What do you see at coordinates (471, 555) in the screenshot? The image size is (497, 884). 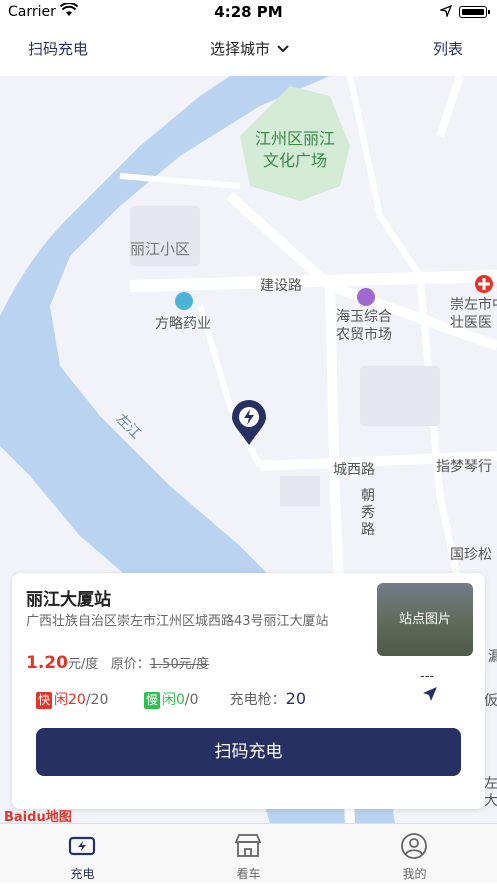 I see `map-label-guozhen: 国珍松` at bounding box center [471, 555].